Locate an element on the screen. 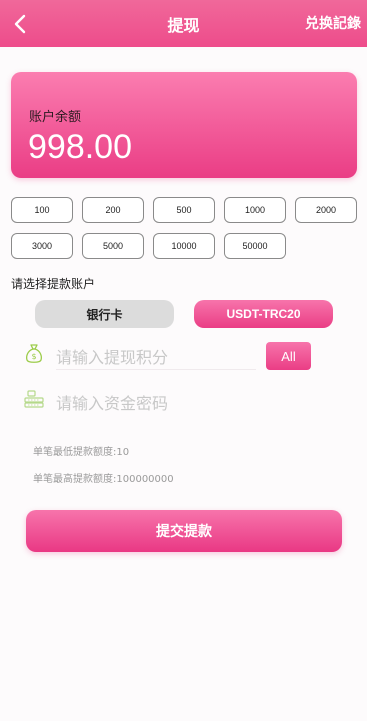  all-button: All is located at coordinates (288, 356).